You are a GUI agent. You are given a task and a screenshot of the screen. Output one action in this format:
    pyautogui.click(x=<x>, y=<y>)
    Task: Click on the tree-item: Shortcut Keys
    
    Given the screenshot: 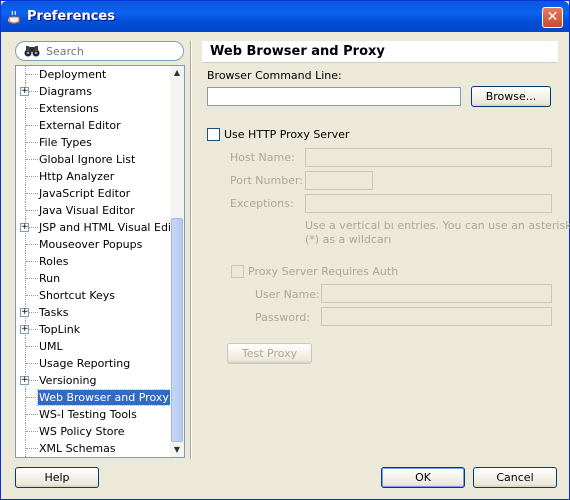 What is the action you would take?
    pyautogui.click(x=93, y=295)
    